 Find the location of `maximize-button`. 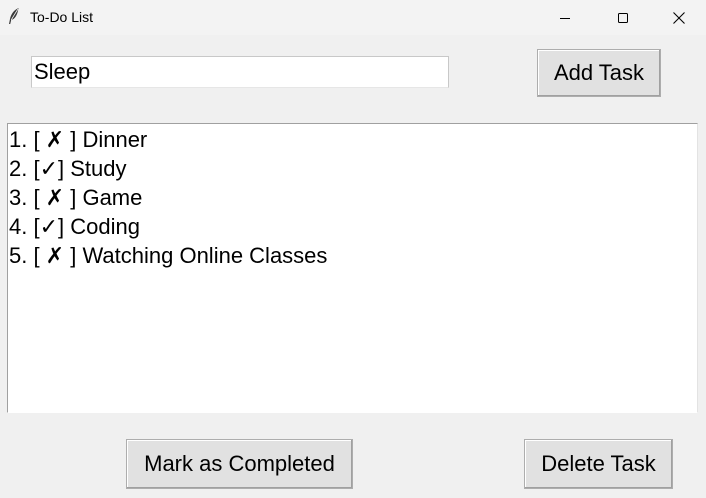

maximize-button is located at coordinates (623, 17).